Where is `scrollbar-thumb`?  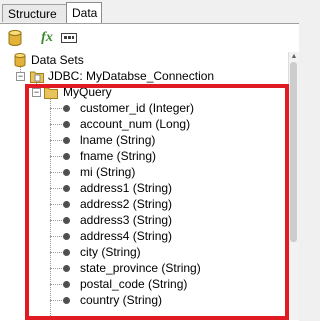
scrollbar-thumb is located at coordinates (293, 152).